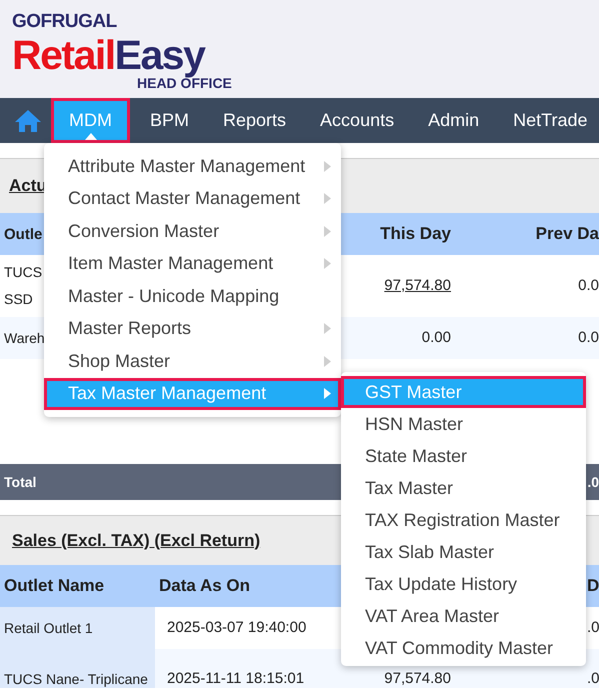  What do you see at coordinates (54, 586) in the screenshot?
I see `column-header: Outlet Name` at bounding box center [54, 586].